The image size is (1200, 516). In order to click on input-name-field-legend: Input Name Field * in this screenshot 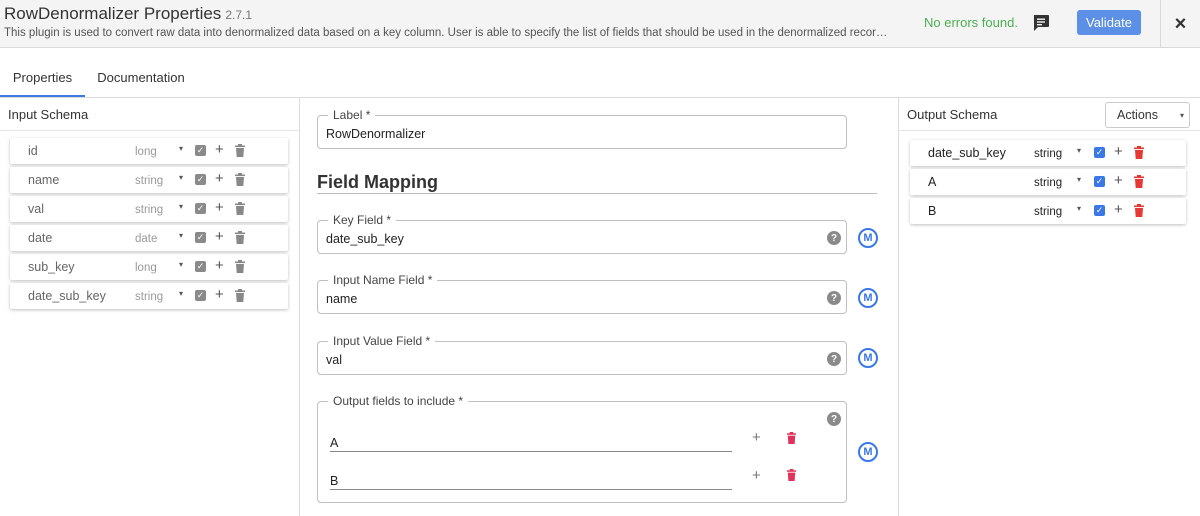, I will do `click(383, 280)`.